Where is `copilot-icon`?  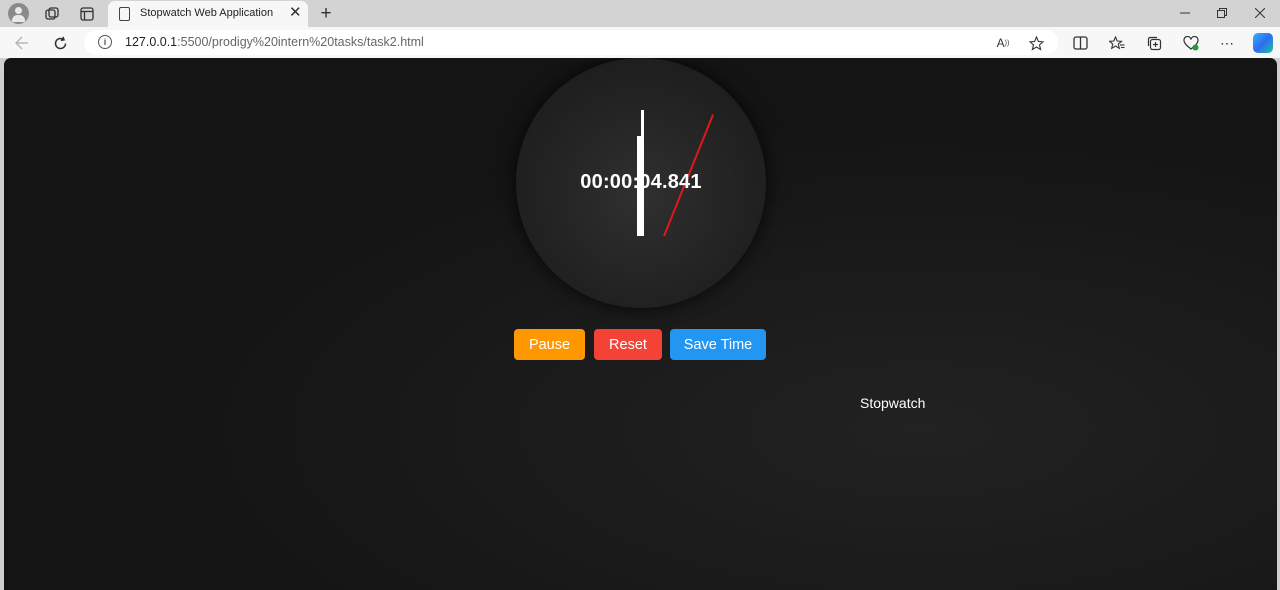 copilot-icon is located at coordinates (1263, 43).